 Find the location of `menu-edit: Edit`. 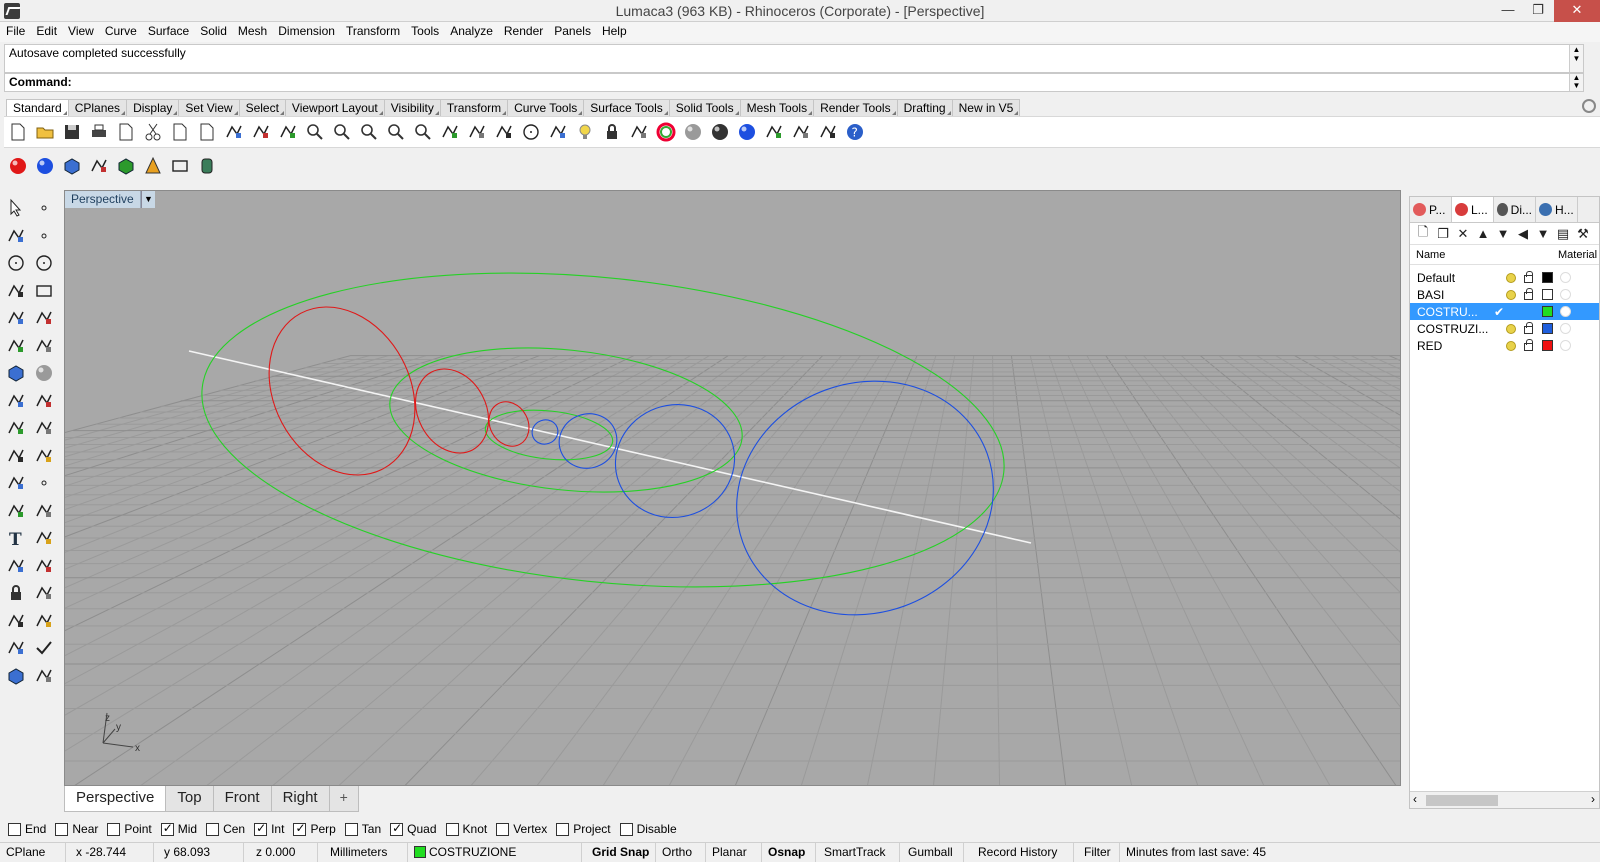

menu-edit: Edit is located at coordinates (46, 30).